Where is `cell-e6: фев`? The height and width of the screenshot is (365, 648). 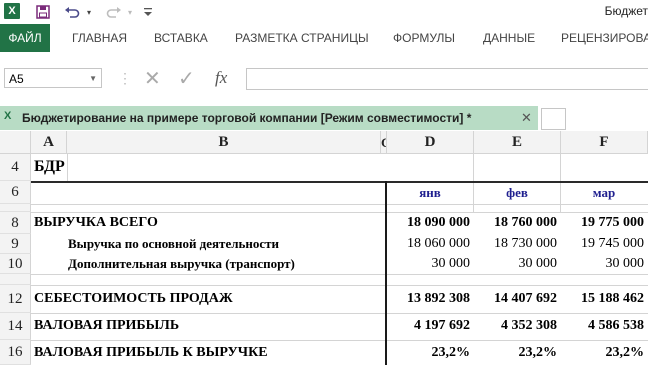
cell-e6: фев is located at coordinates (517, 193).